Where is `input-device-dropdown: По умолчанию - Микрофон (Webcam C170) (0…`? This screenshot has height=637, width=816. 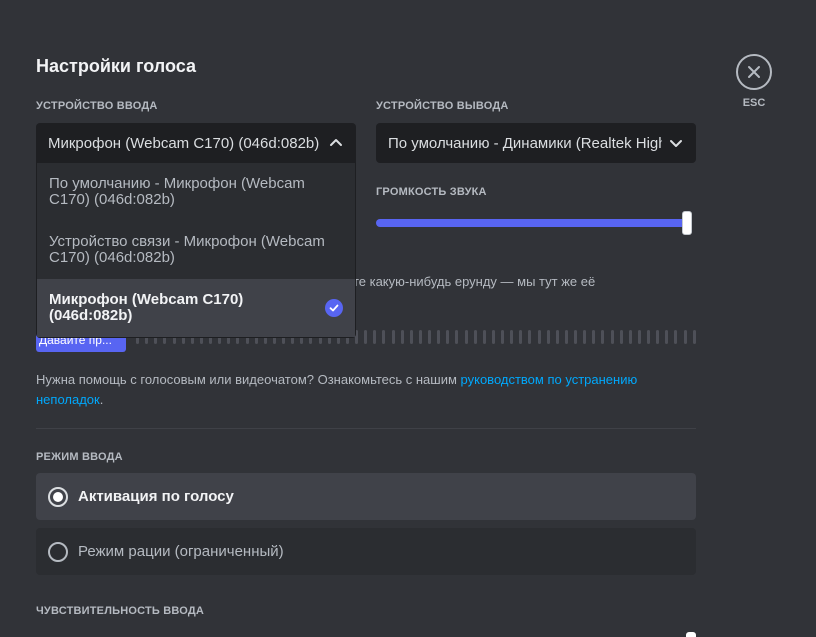
input-device-dropdown: По умолчанию - Микрофон (Webcam C170) (0… is located at coordinates (196, 250).